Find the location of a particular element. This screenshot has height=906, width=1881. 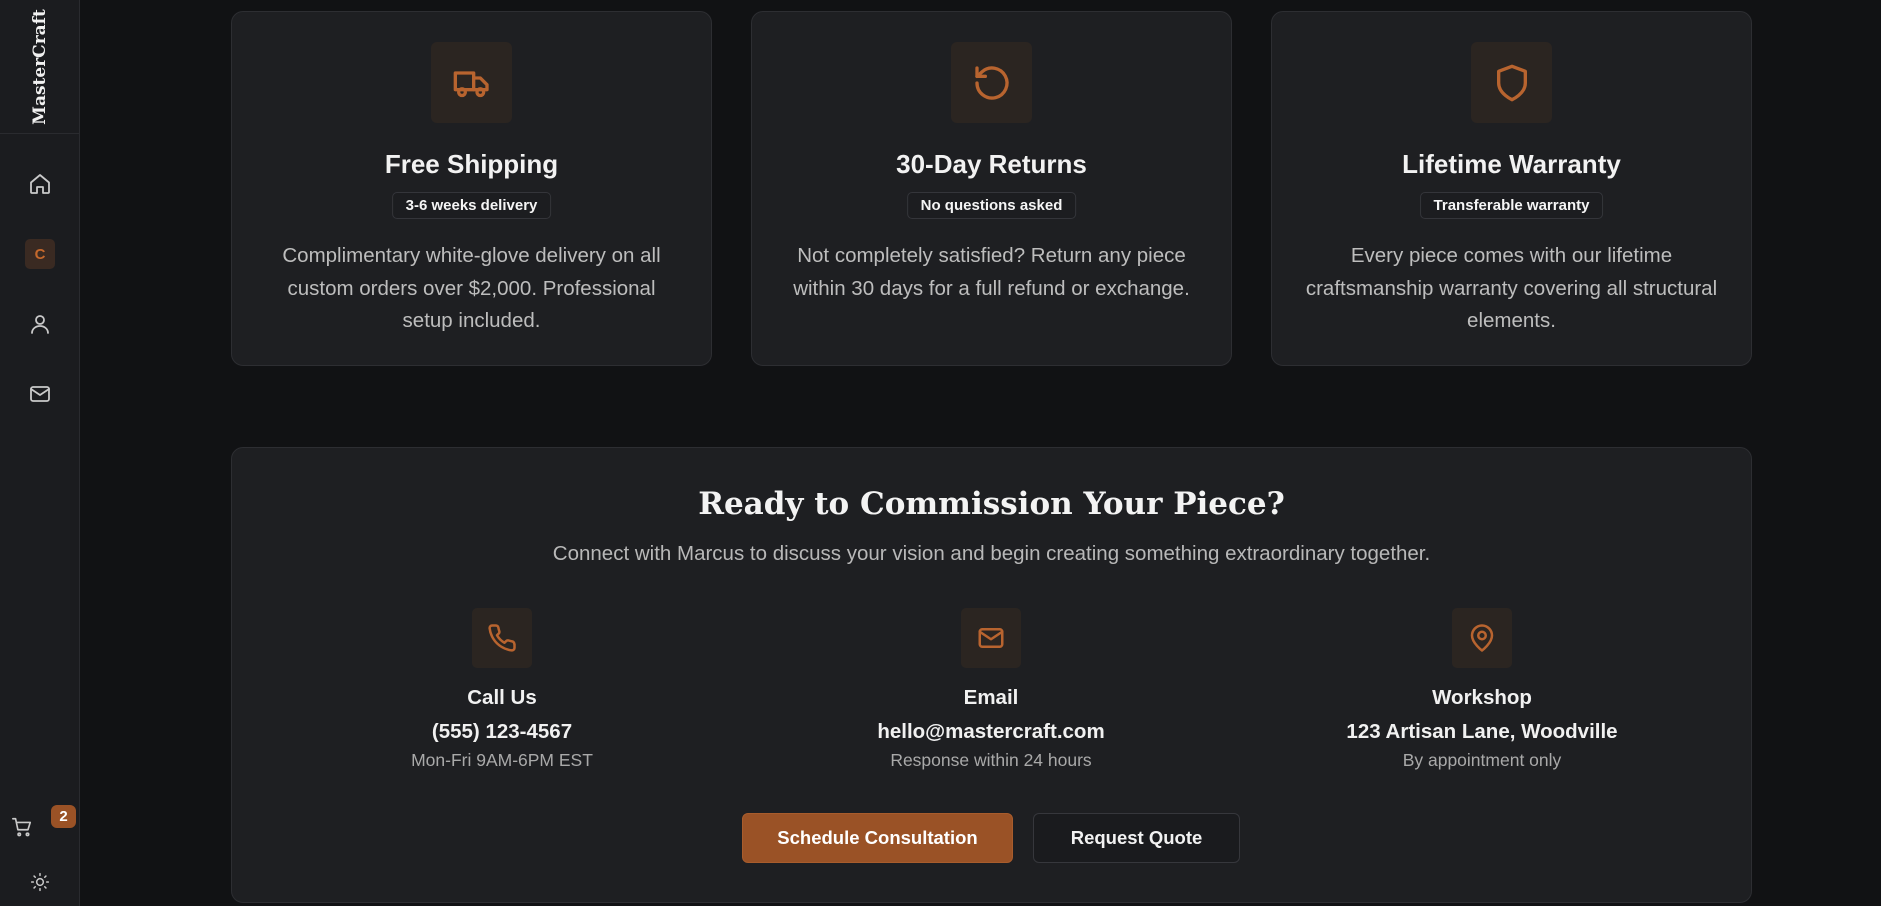

contact-note: Mon-Fri 9AM-6PM EST is located at coordinates (502, 760).